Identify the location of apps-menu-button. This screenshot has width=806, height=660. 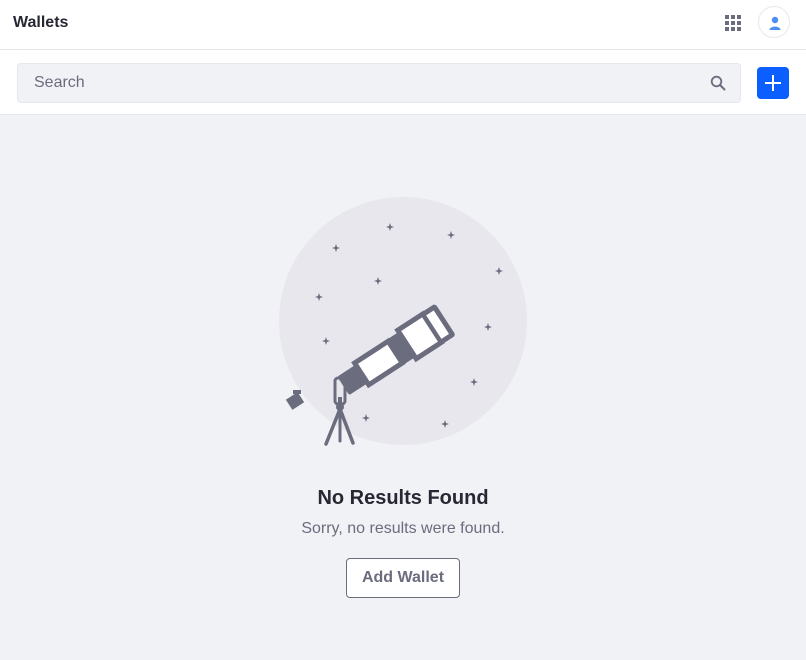
(733, 23).